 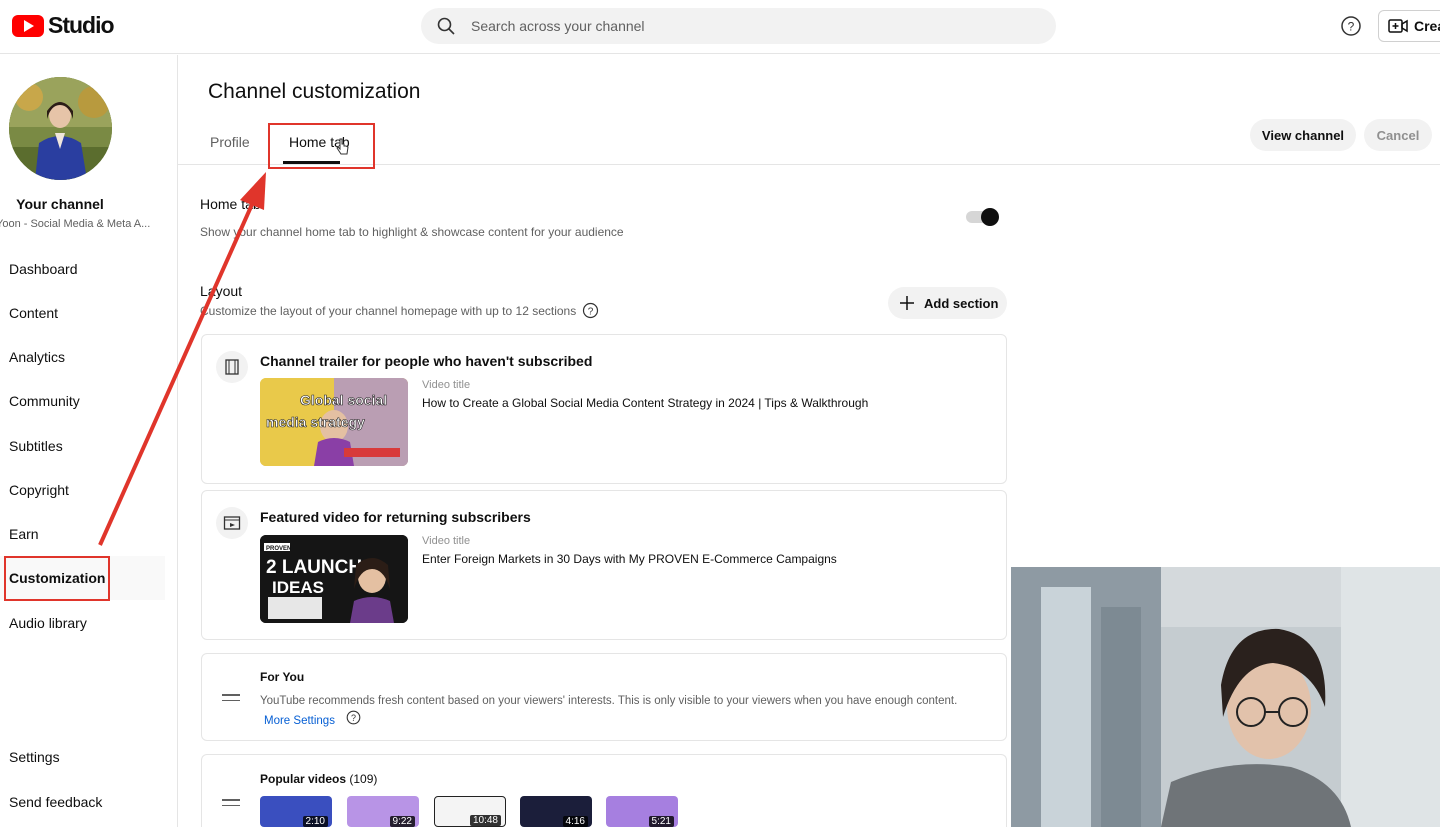 I want to click on sidebar-item-dashboard: Dashboard, so click(x=43, y=269).